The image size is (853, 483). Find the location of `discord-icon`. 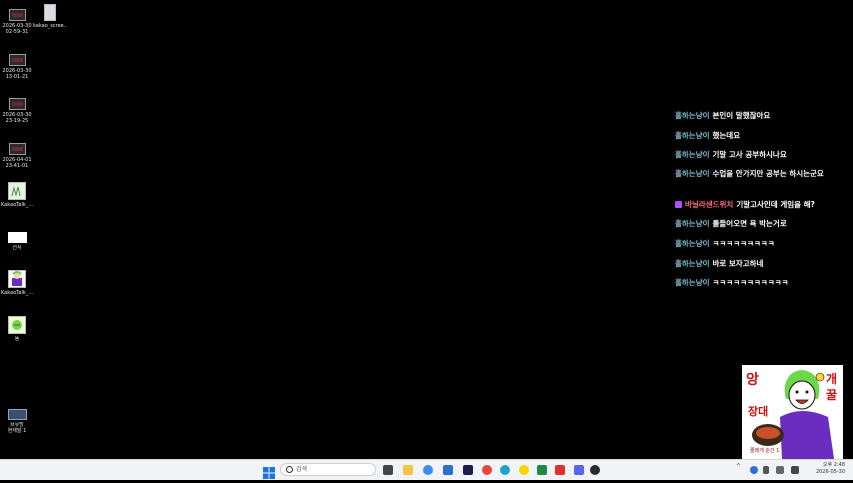

discord-icon is located at coordinates (579, 470).